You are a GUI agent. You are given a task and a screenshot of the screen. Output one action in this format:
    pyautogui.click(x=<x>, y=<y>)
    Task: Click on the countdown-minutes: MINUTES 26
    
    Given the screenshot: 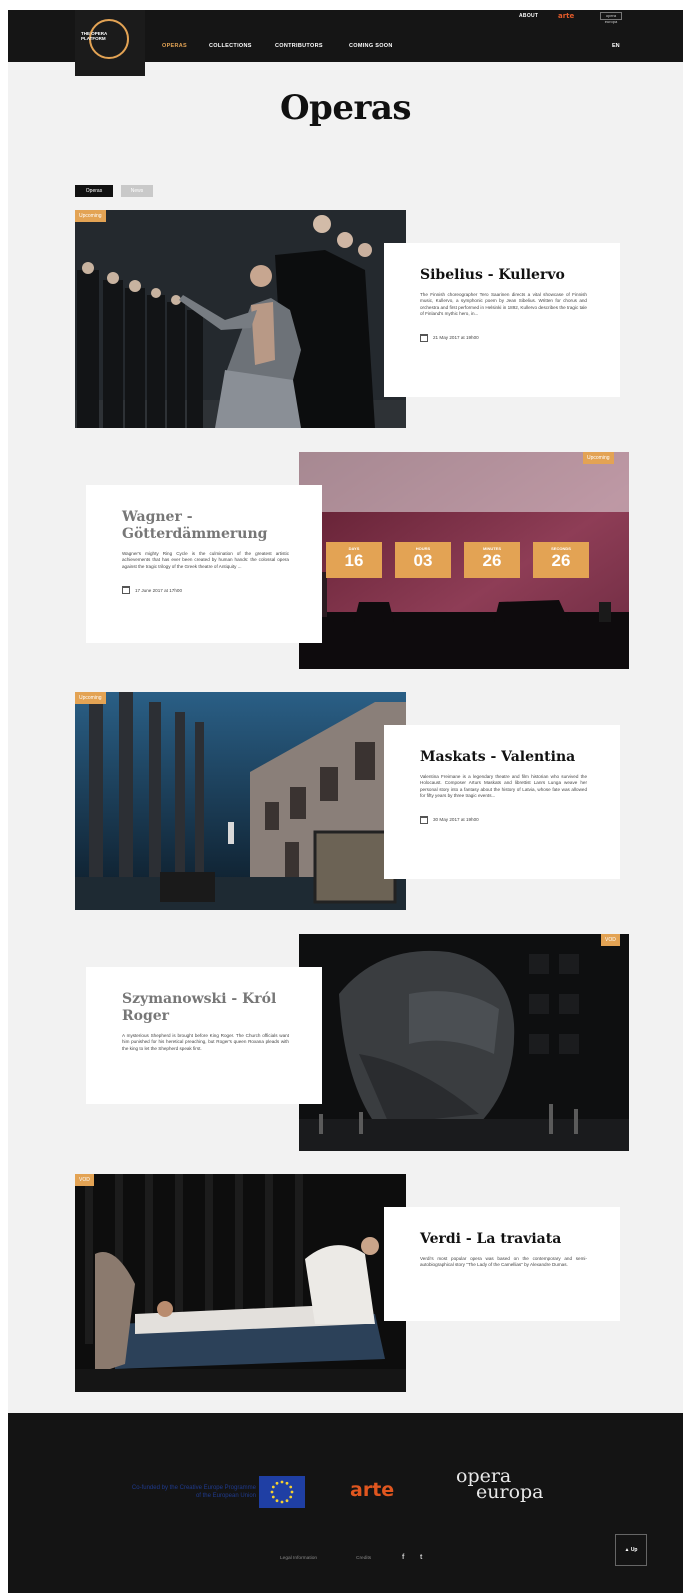 What is the action you would take?
    pyautogui.click(x=492, y=560)
    